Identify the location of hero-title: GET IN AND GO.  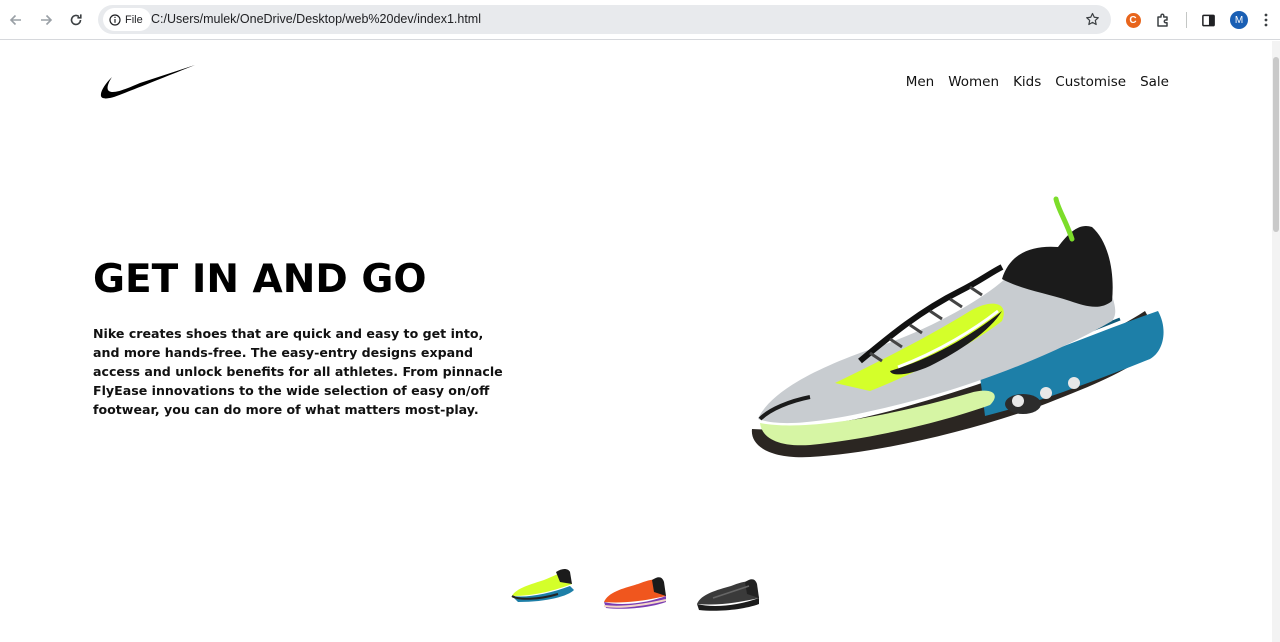
(260, 279).